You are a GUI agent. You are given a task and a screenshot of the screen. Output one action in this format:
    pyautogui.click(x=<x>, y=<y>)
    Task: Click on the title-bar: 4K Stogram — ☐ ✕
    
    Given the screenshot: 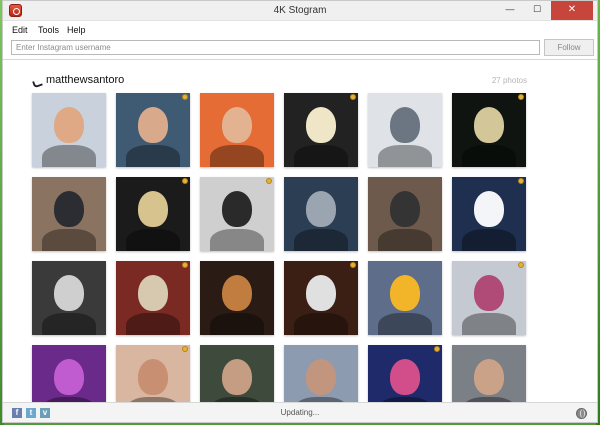 What is the action you would take?
    pyautogui.click(x=300, y=11)
    